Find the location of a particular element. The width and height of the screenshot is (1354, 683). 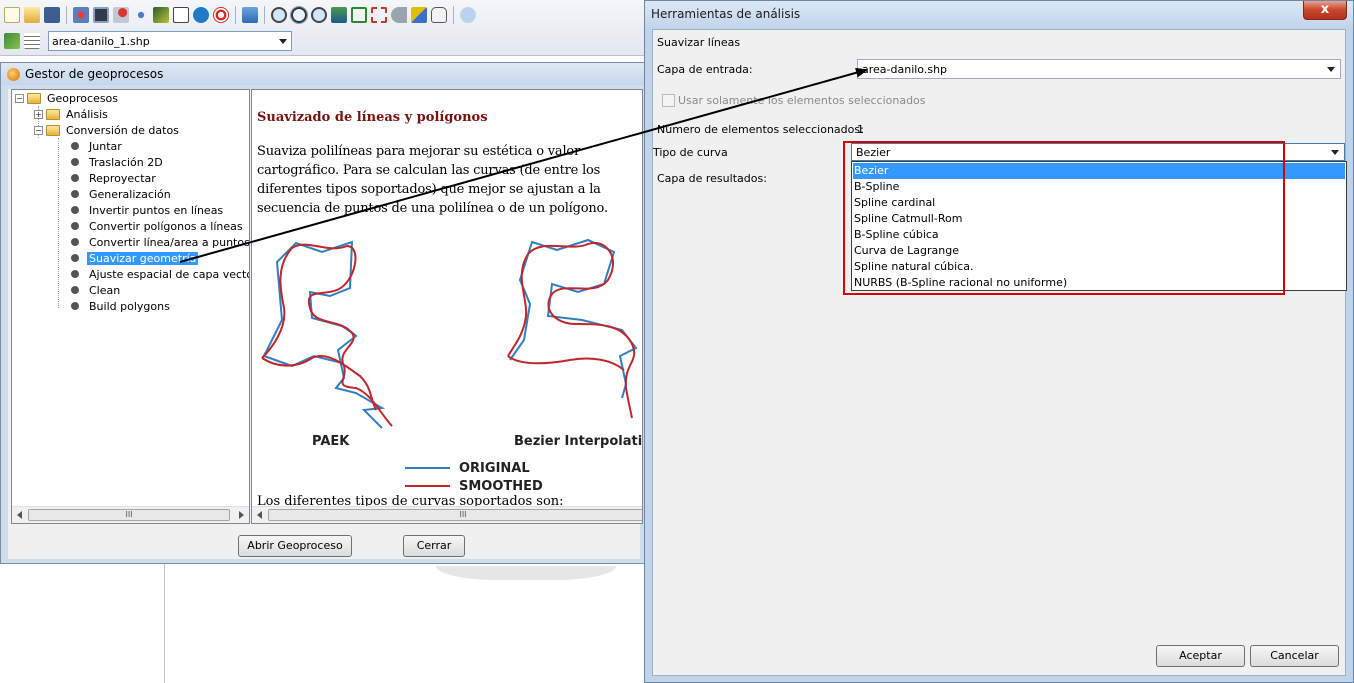

legend-original-label: ORIGINAL is located at coordinates (494, 468).